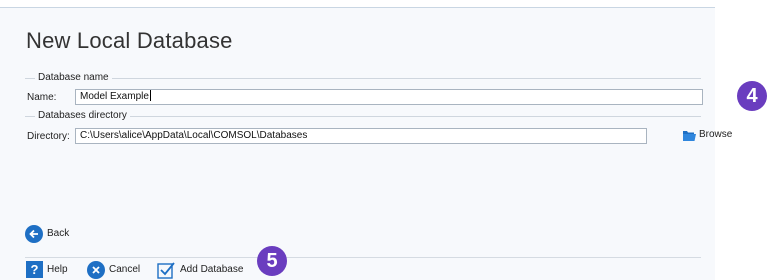  What do you see at coordinates (166, 270) in the screenshot?
I see `add-database-icon` at bounding box center [166, 270].